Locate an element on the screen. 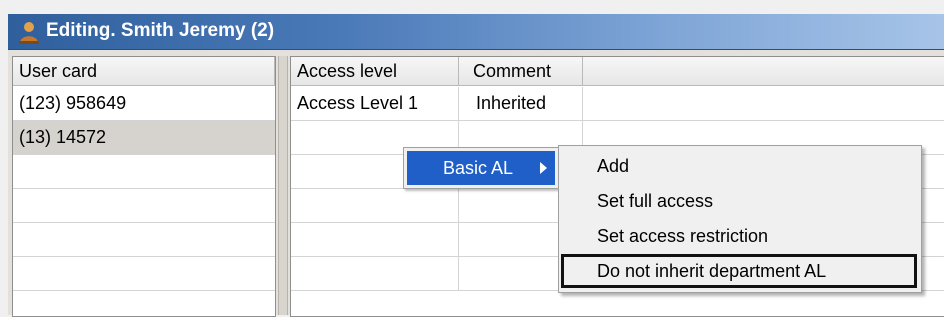 This screenshot has width=944, height=317. comment-cell: Inherited is located at coordinates (521, 103).